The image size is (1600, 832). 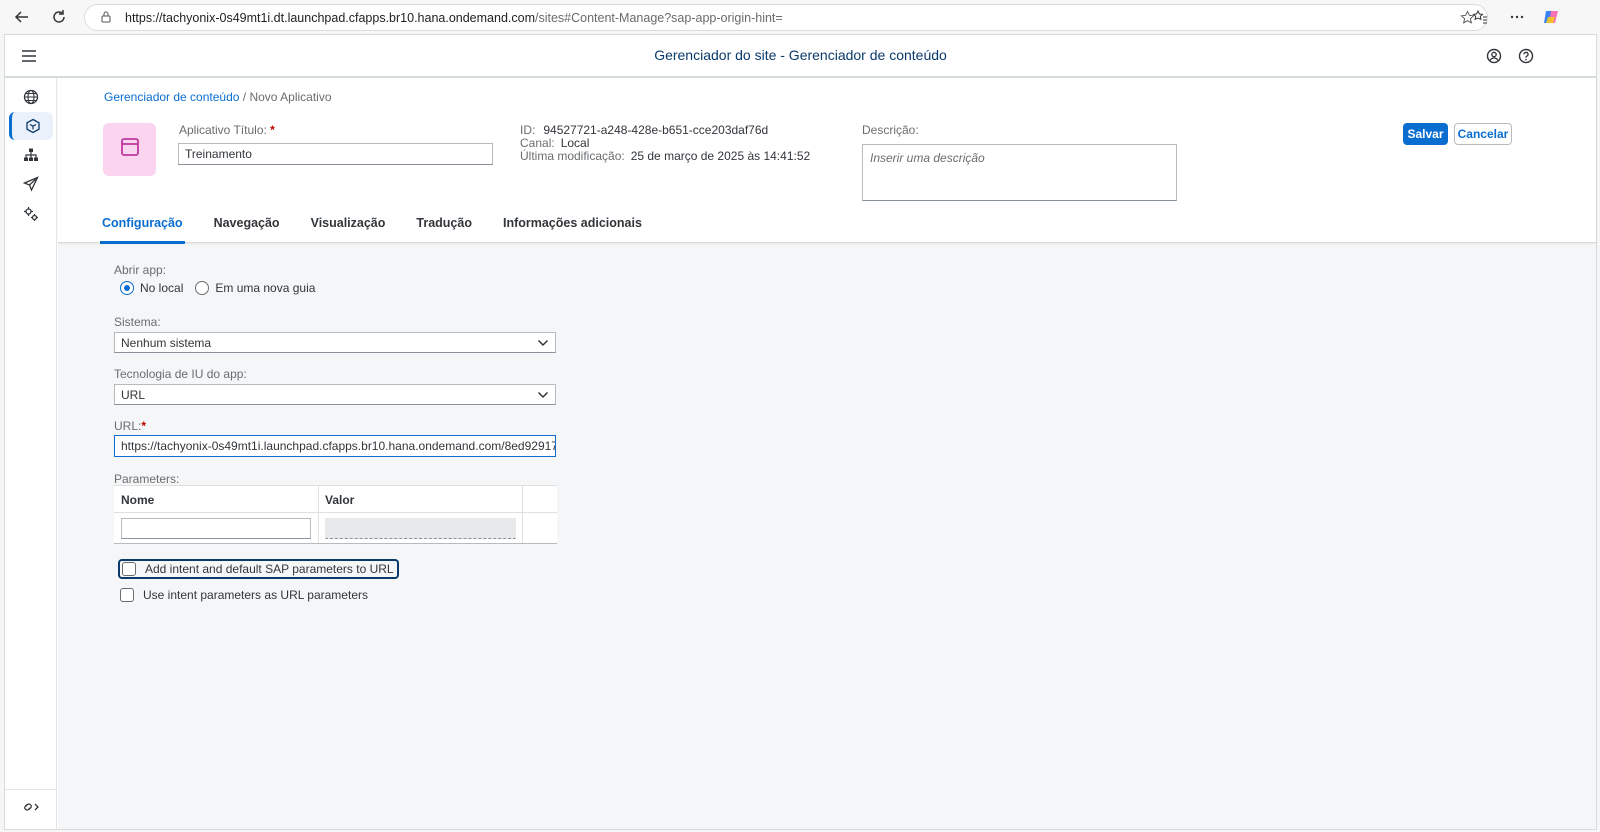 What do you see at coordinates (335, 394) in the screenshot?
I see `ui-tech-select: URL` at bounding box center [335, 394].